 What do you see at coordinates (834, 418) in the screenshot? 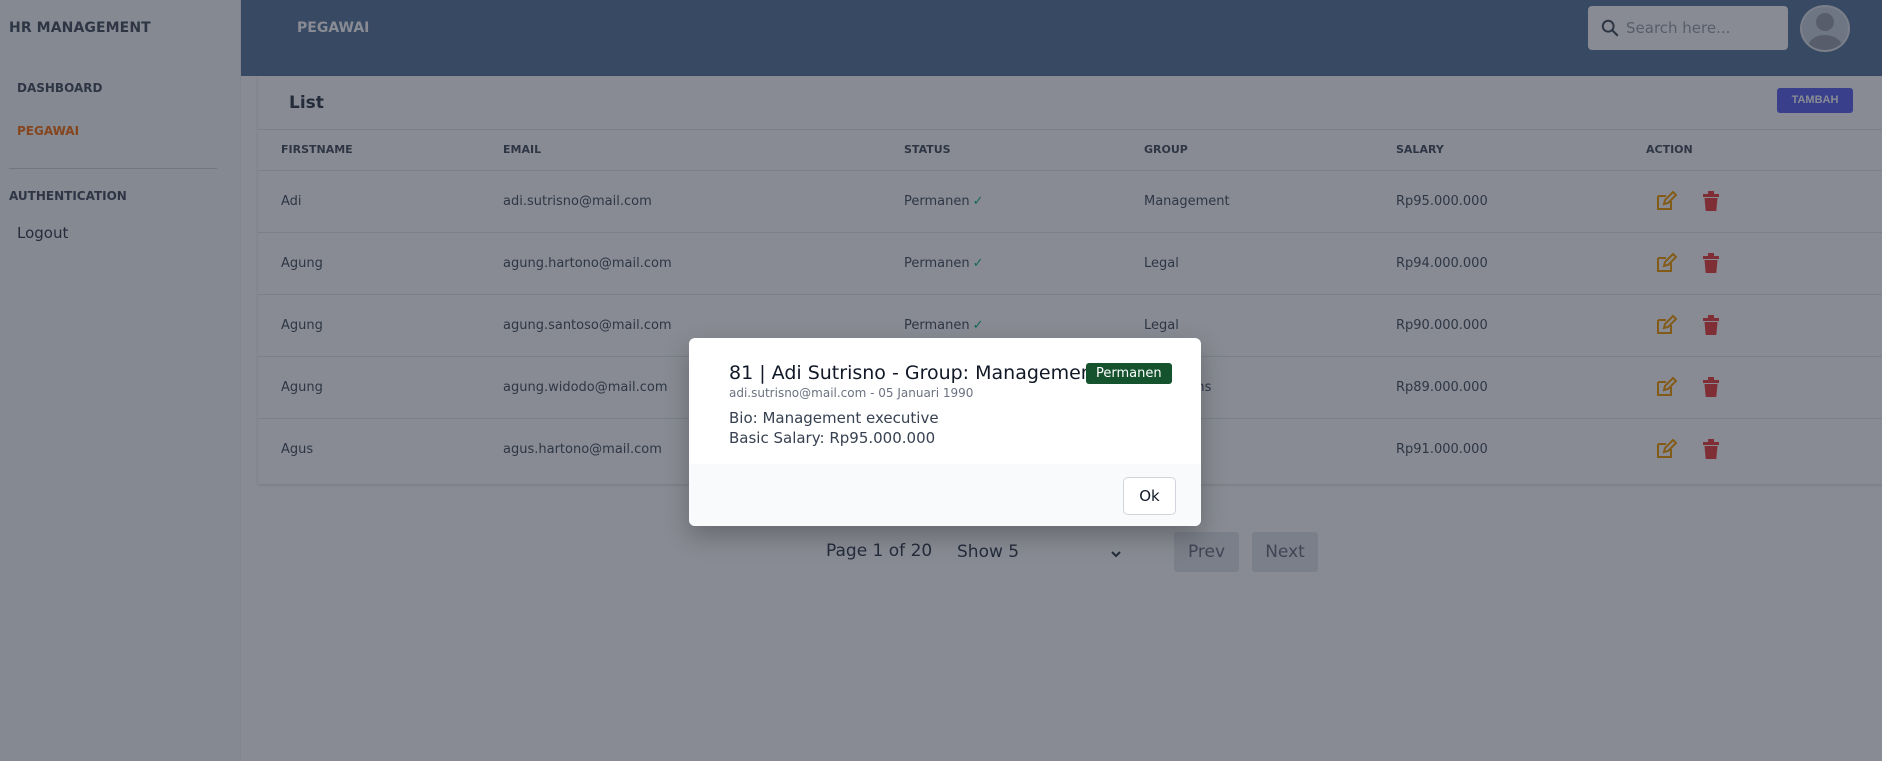
I see `modal-bio: Bio: Management executive` at bounding box center [834, 418].